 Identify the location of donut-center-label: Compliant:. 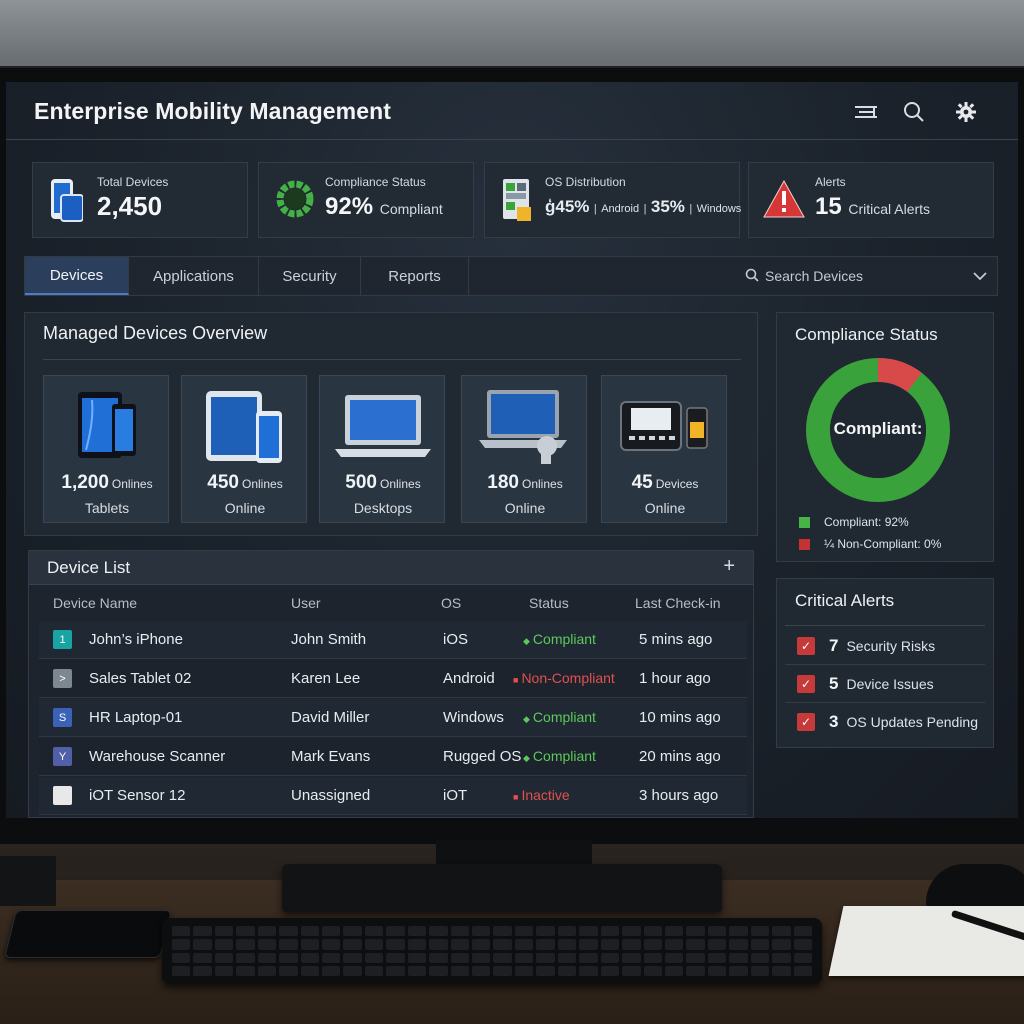
(878, 428).